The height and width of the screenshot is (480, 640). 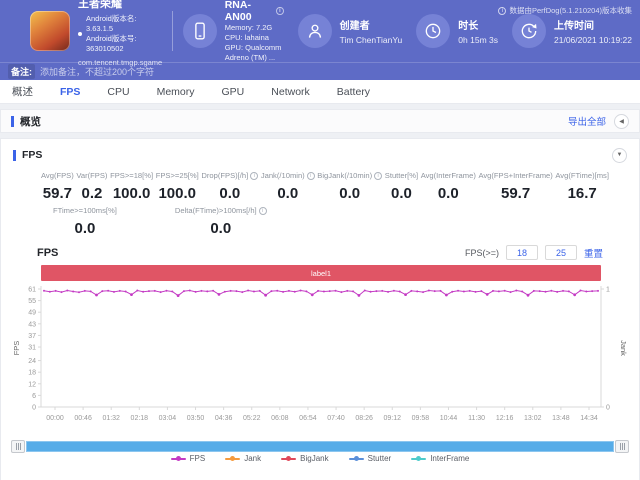 I want to click on legend-marker, so click(x=356, y=458).